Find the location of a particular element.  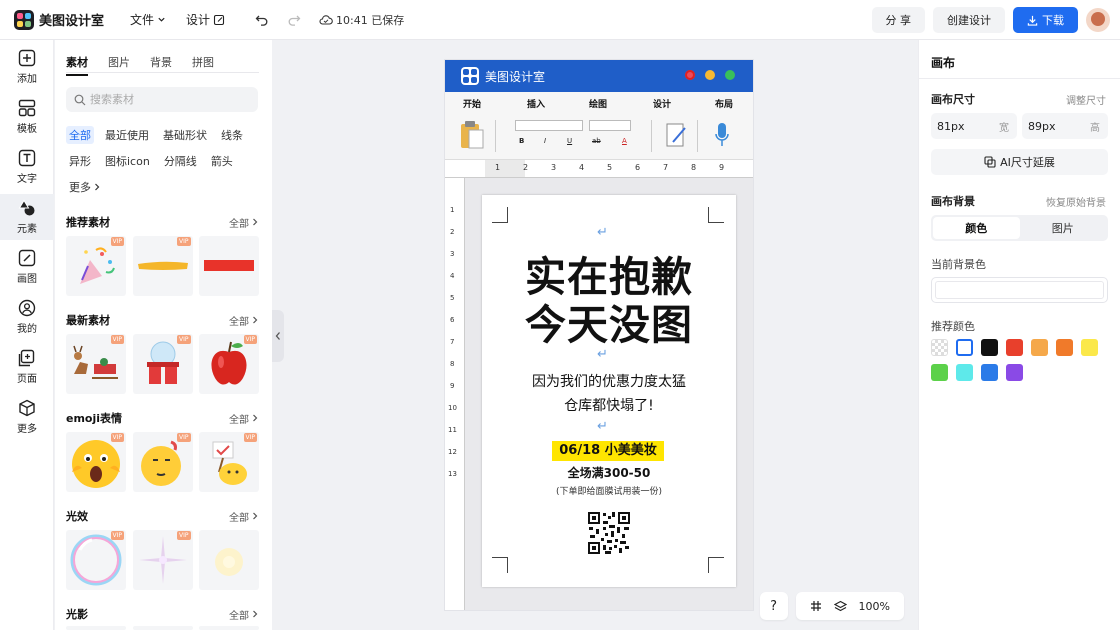

text-t-icon is located at coordinates (27, 158).